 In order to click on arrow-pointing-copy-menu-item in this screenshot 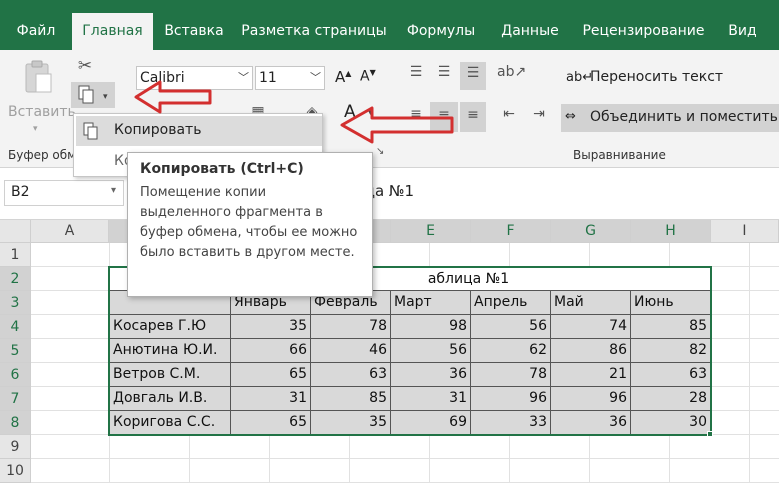, I will do `click(397, 125)`.